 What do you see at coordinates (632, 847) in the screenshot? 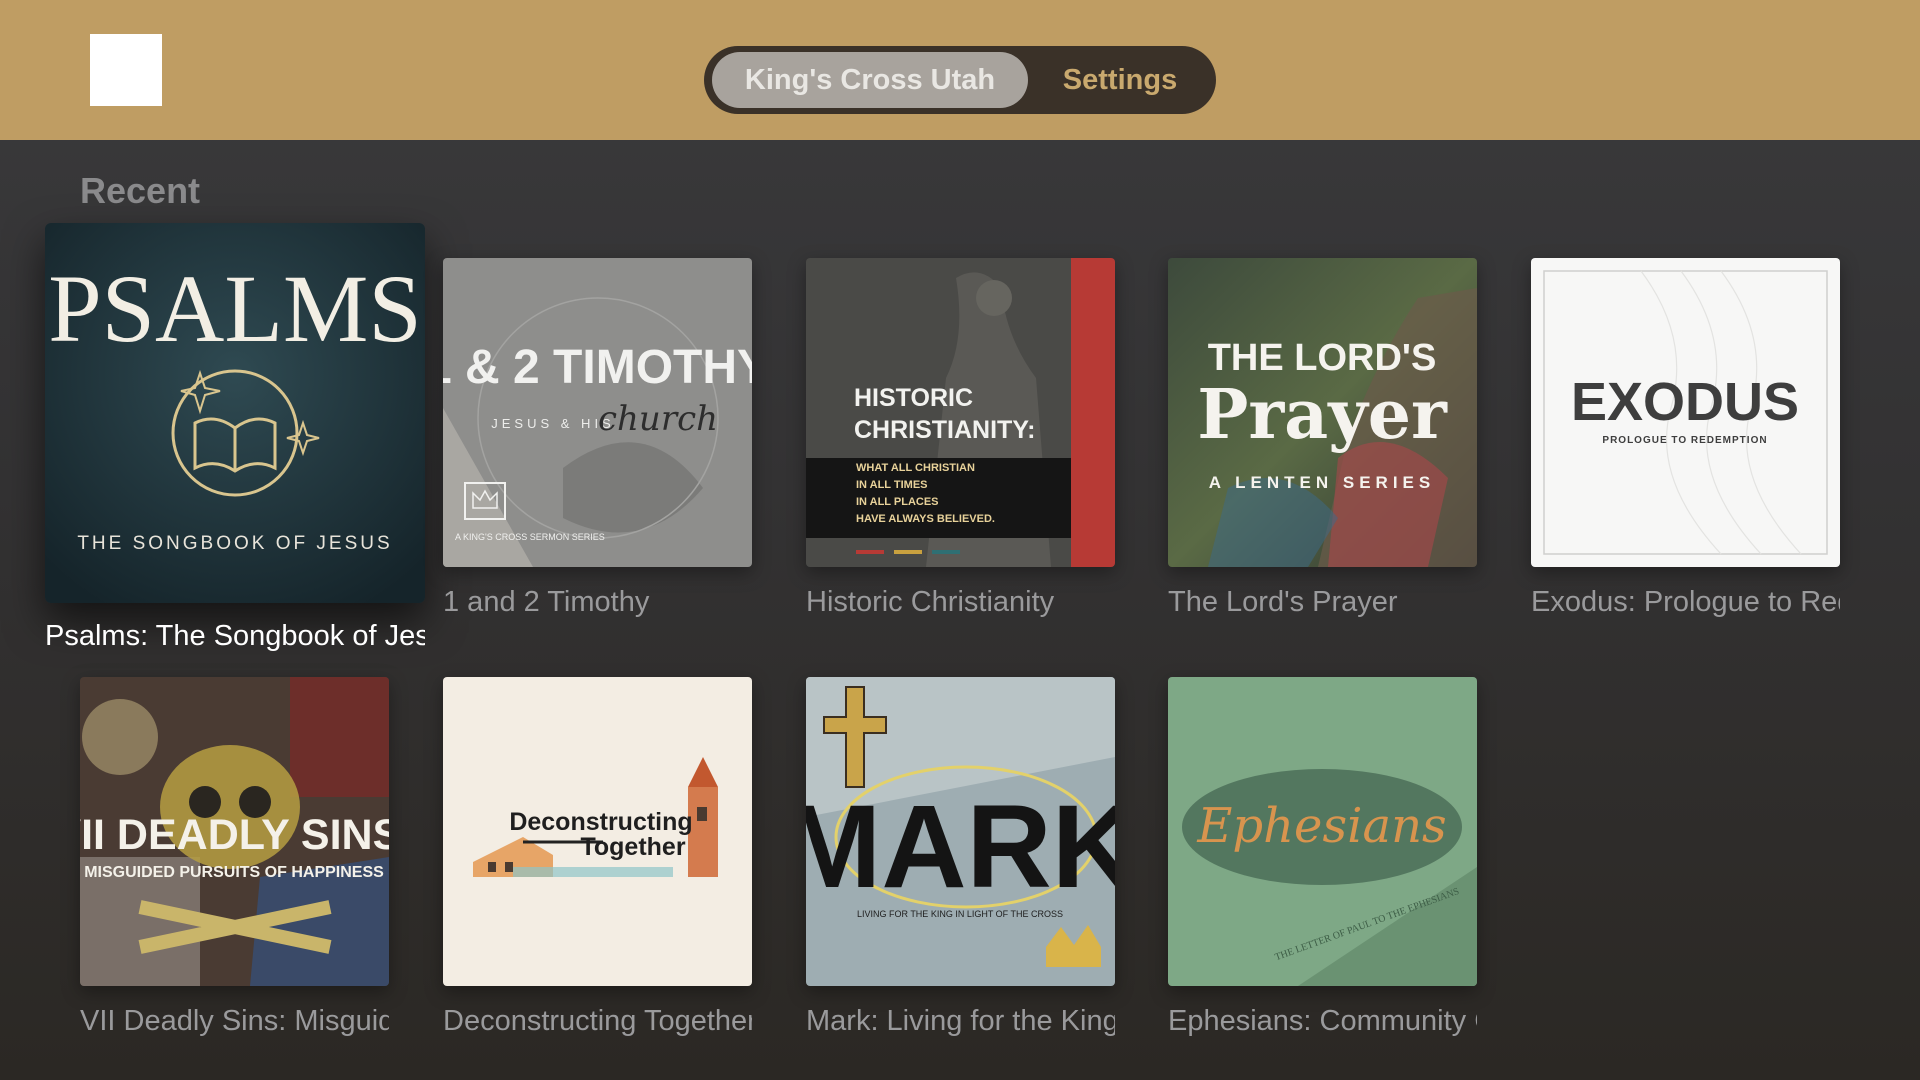
I see `deconstructing-art-title-2: Together` at bounding box center [632, 847].